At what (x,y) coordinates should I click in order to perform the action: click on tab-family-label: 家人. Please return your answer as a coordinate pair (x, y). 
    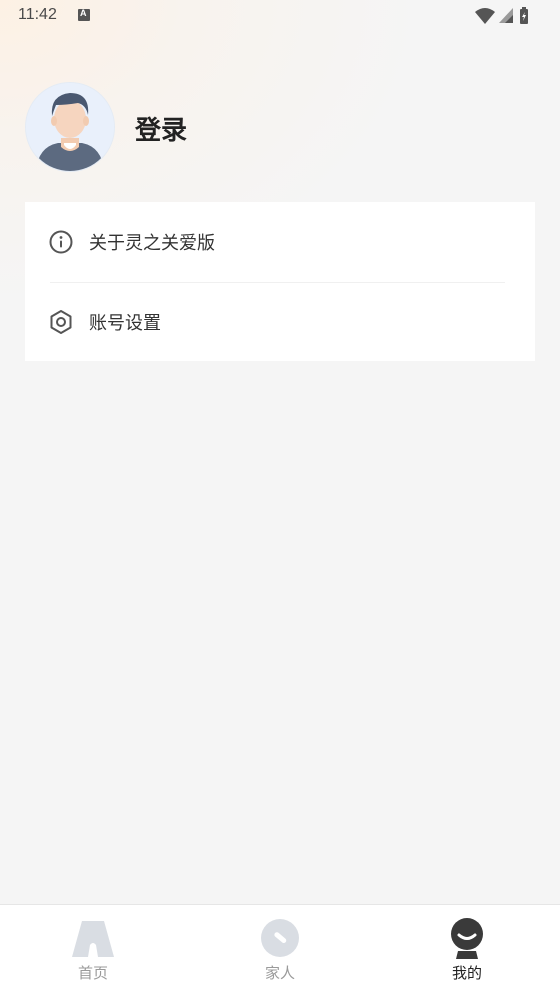
    Looking at the image, I should click on (279, 973).